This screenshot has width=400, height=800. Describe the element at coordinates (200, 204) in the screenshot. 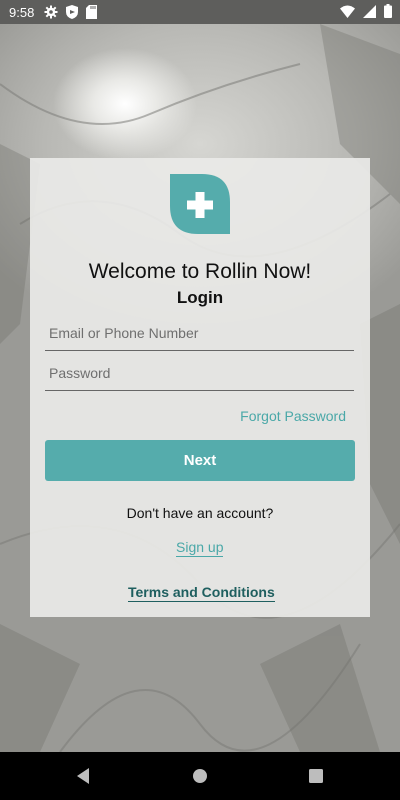

I see `plus-leaf-logo-icon` at that location.